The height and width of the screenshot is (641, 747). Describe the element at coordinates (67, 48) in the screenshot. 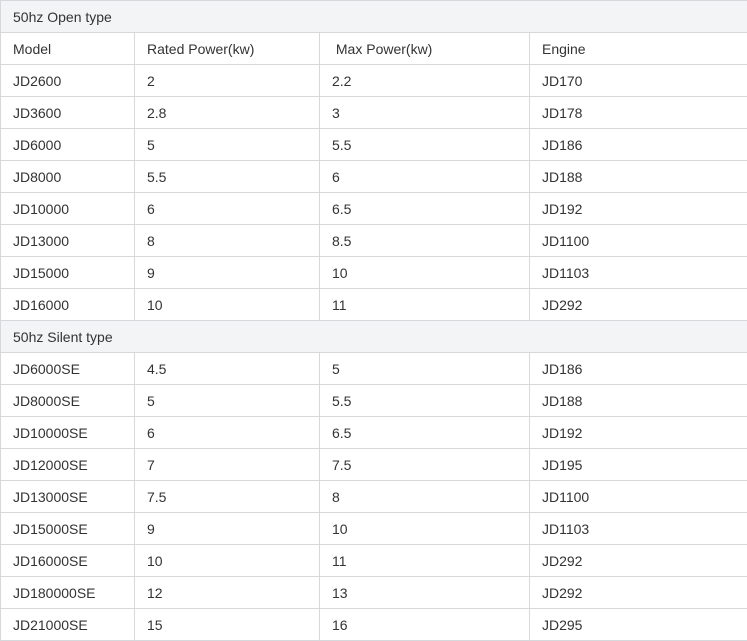

I see `header-model: Model` at that location.